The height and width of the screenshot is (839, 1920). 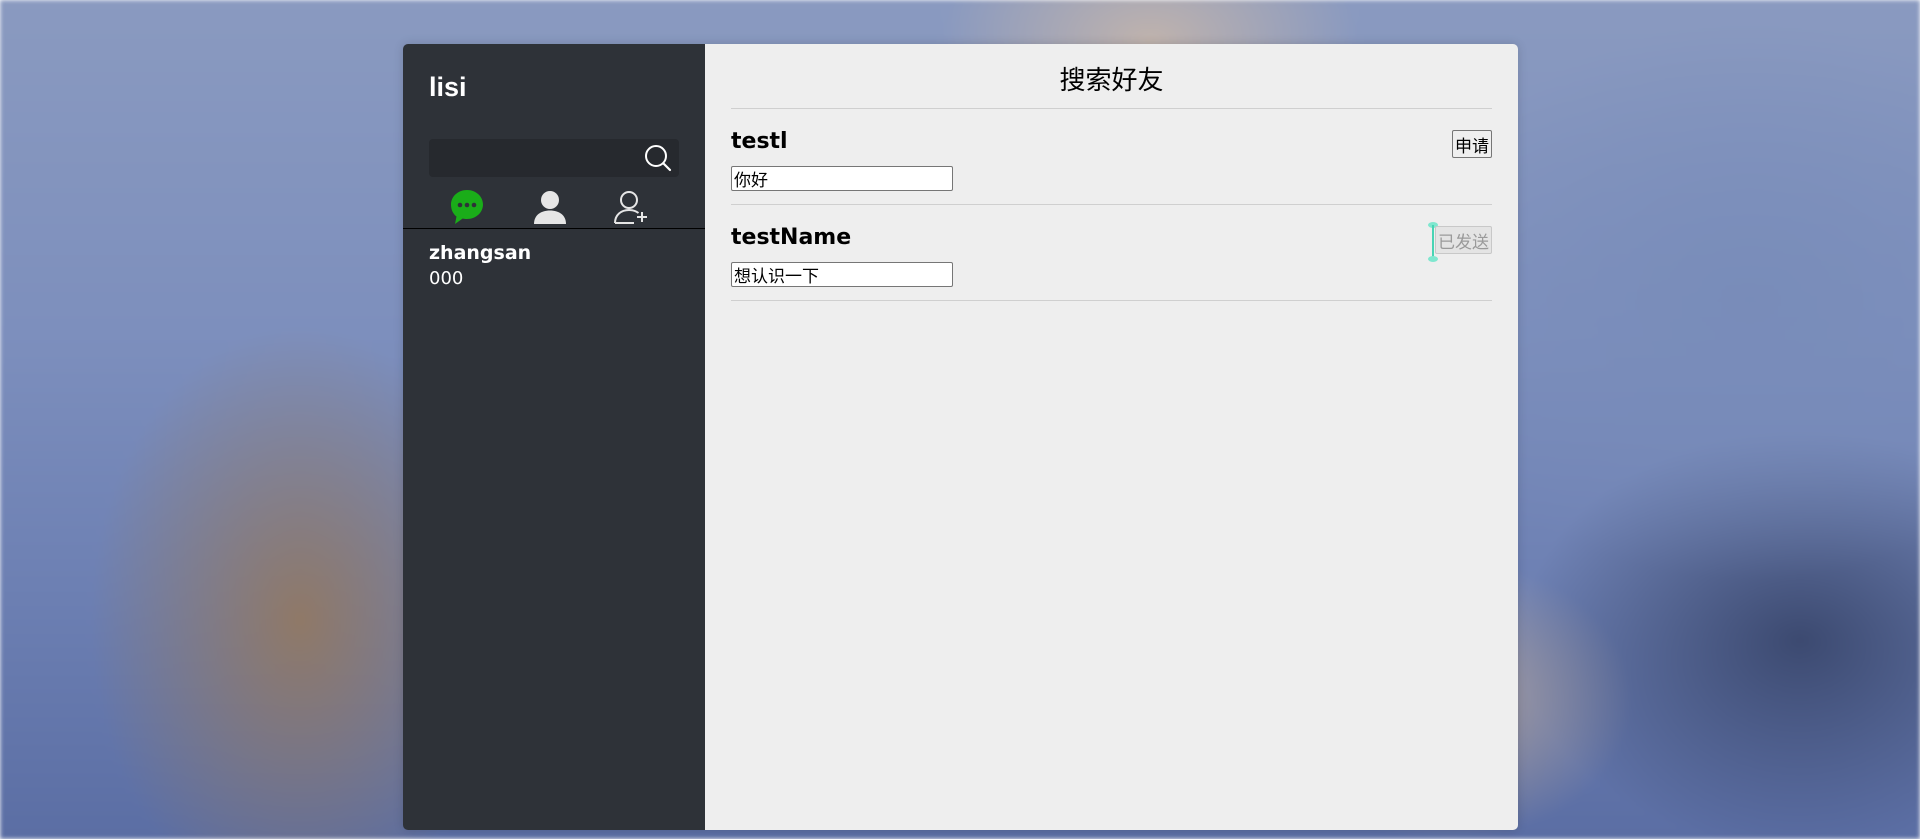 I want to click on apply-button: 申请, so click(x=1472, y=144).